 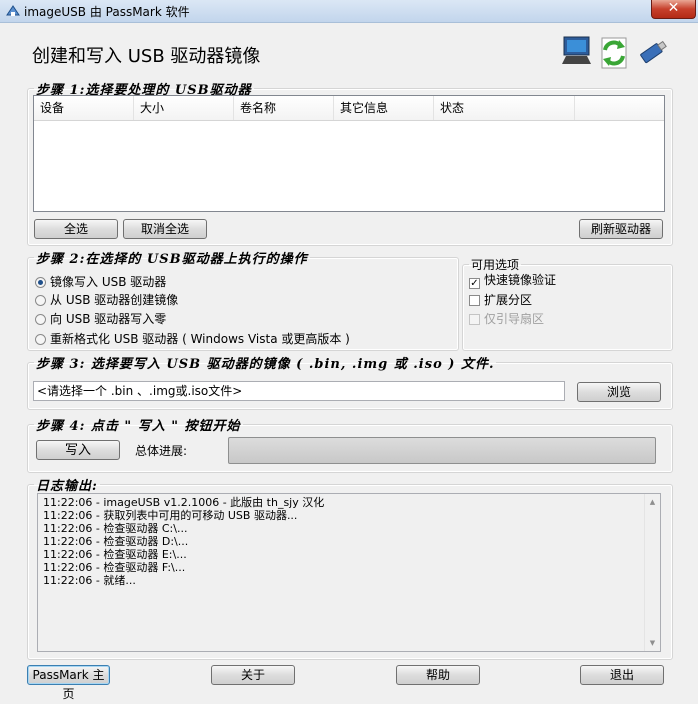 I want to click on title-bar: imageUSB 由 PassMark 软件 ✕, so click(x=349, y=11).